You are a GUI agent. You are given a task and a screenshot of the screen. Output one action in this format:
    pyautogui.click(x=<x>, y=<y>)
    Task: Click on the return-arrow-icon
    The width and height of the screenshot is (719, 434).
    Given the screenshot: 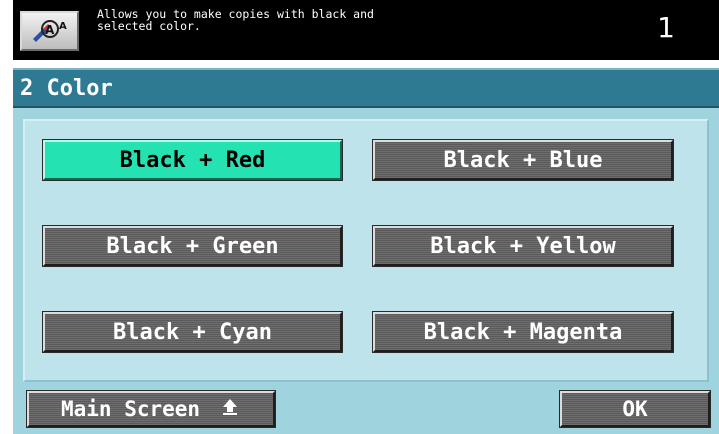 What is the action you would take?
    pyautogui.click(x=230, y=409)
    